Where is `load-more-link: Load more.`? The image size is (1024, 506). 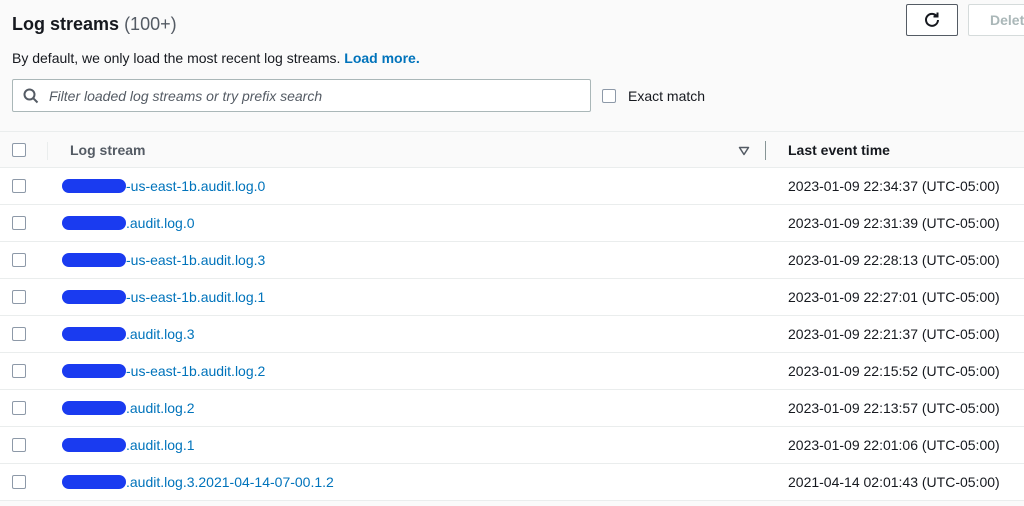
load-more-link: Load more. is located at coordinates (381, 58).